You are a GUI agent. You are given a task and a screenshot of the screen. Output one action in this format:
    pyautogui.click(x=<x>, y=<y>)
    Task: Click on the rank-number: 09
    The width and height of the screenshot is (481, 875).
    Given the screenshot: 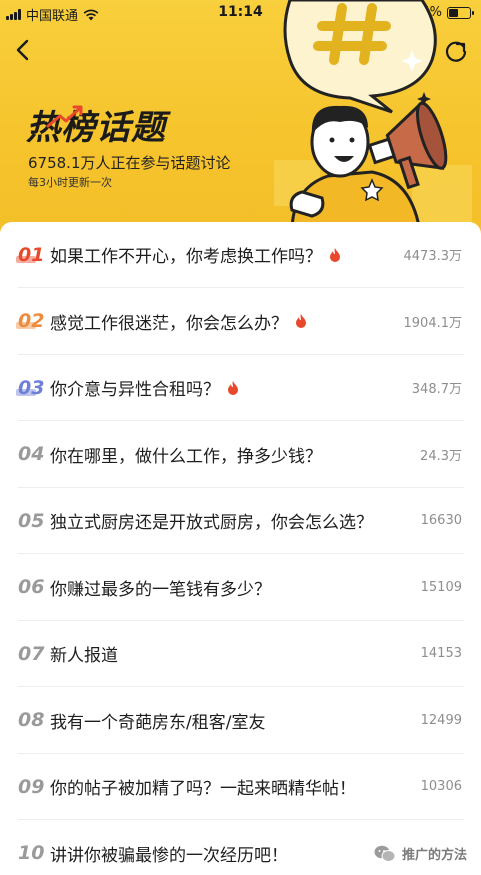 What is the action you would take?
    pyautogui.click(x=34, y=787)
    